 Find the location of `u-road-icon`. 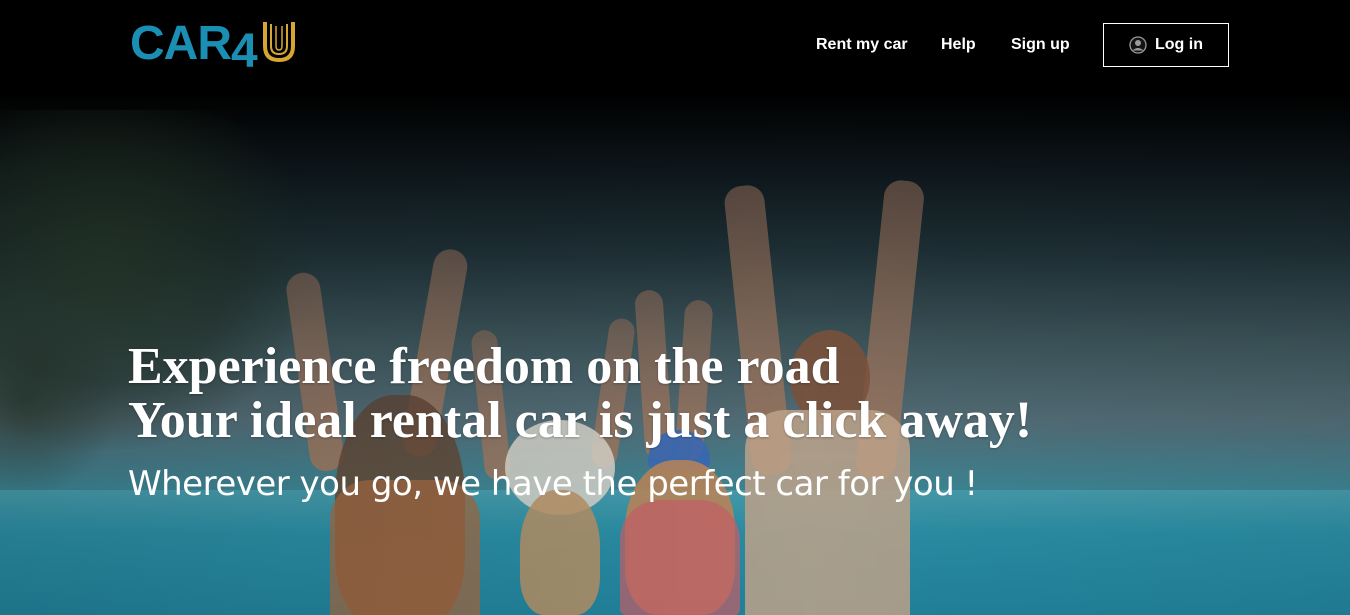

u-road-icon is located at coordinates (278, 42).